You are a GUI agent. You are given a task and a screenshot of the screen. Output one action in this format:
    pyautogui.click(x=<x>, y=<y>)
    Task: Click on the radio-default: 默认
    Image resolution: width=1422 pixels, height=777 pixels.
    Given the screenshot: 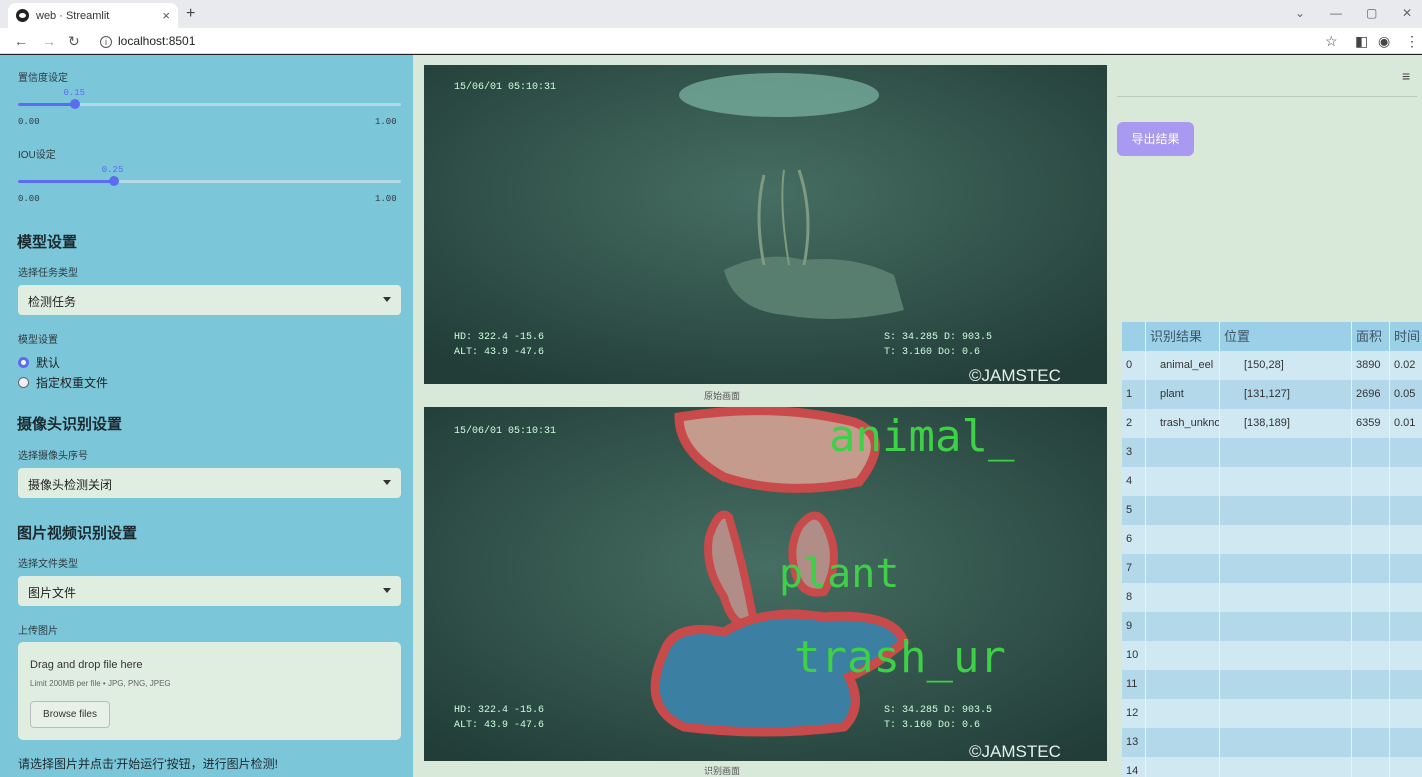 What is the action you would take?
    pyautogui.click(x=39, y=362)
    